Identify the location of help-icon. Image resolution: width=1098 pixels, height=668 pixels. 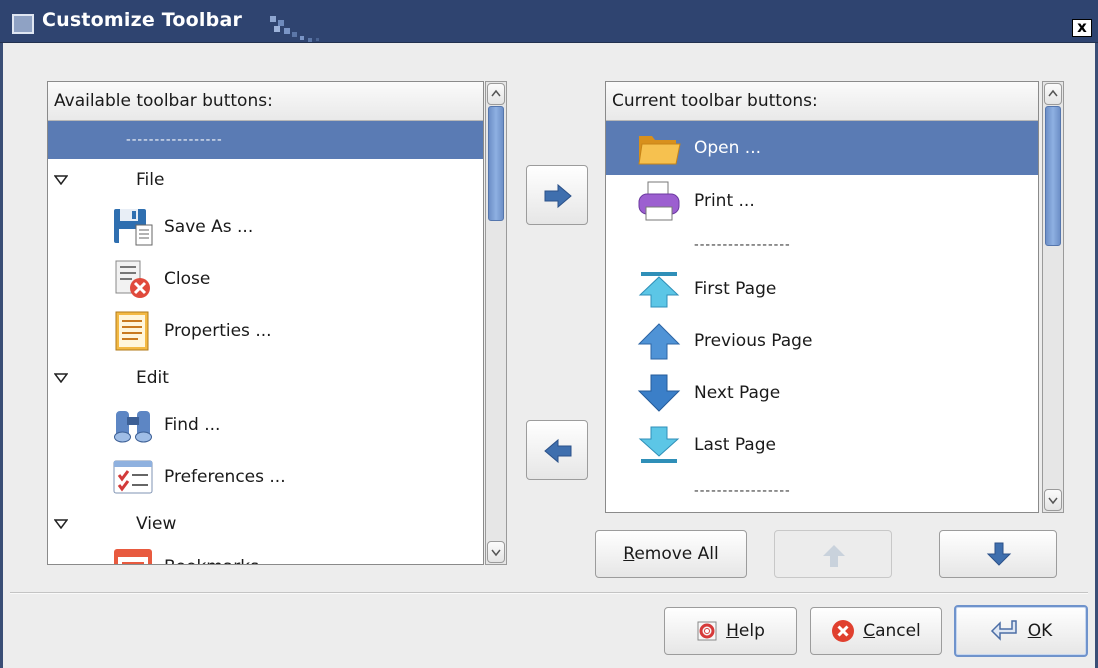
(707, 631).